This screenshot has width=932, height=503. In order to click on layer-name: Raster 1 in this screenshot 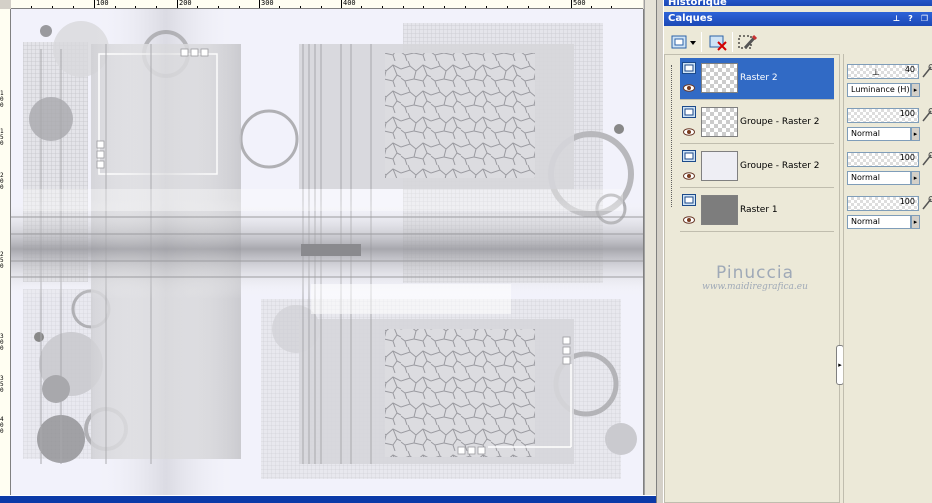, I will do `click(759, 210)`.